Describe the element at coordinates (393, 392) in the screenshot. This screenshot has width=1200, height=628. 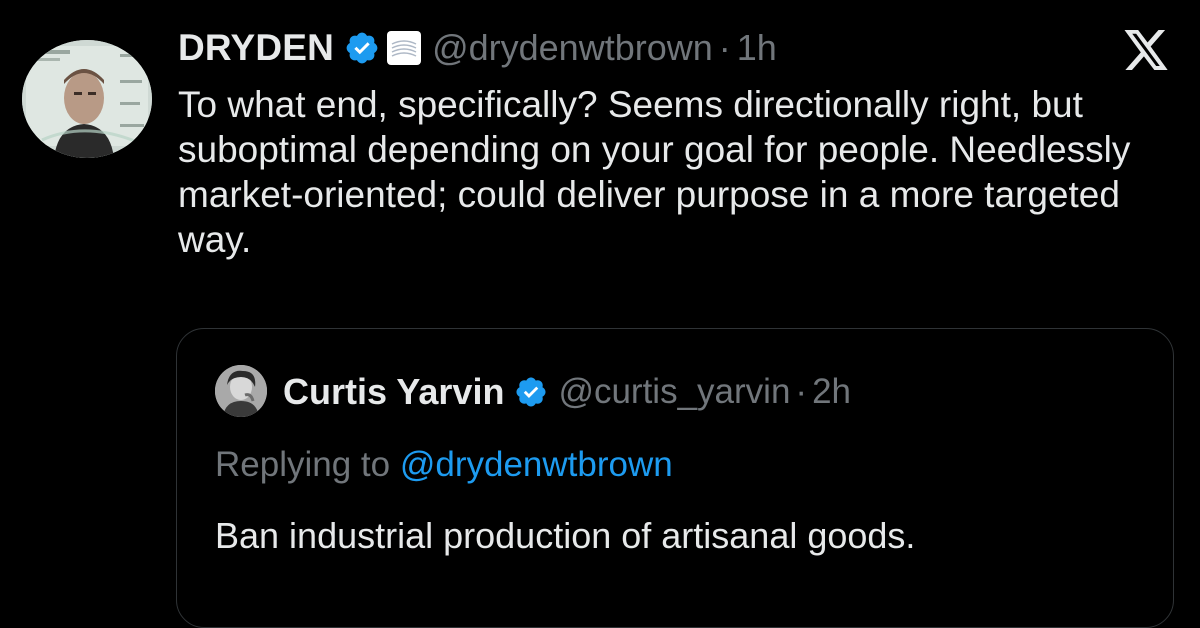
I see `quoted-author-name: Curtis Yarvin` at that location.